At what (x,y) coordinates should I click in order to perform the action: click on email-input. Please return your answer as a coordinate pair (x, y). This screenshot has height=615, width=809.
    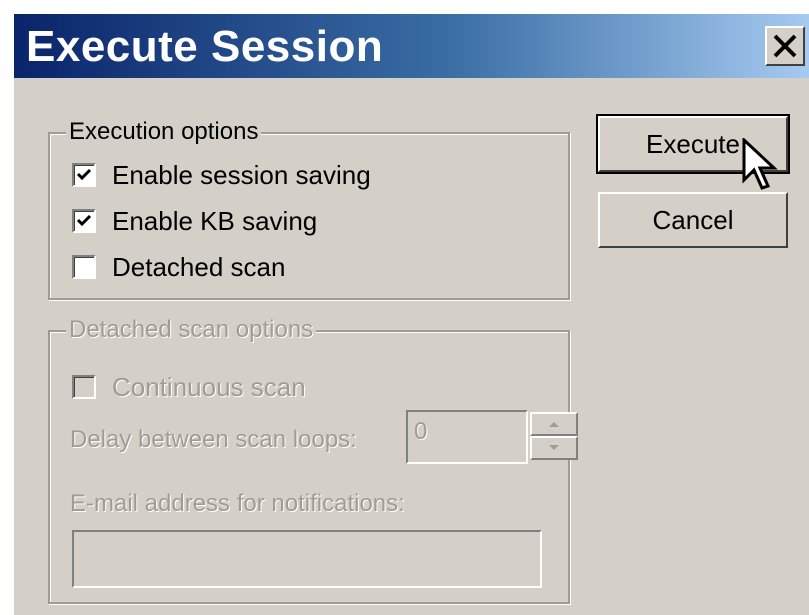
    Looking at the image, I should click on (307, 559).